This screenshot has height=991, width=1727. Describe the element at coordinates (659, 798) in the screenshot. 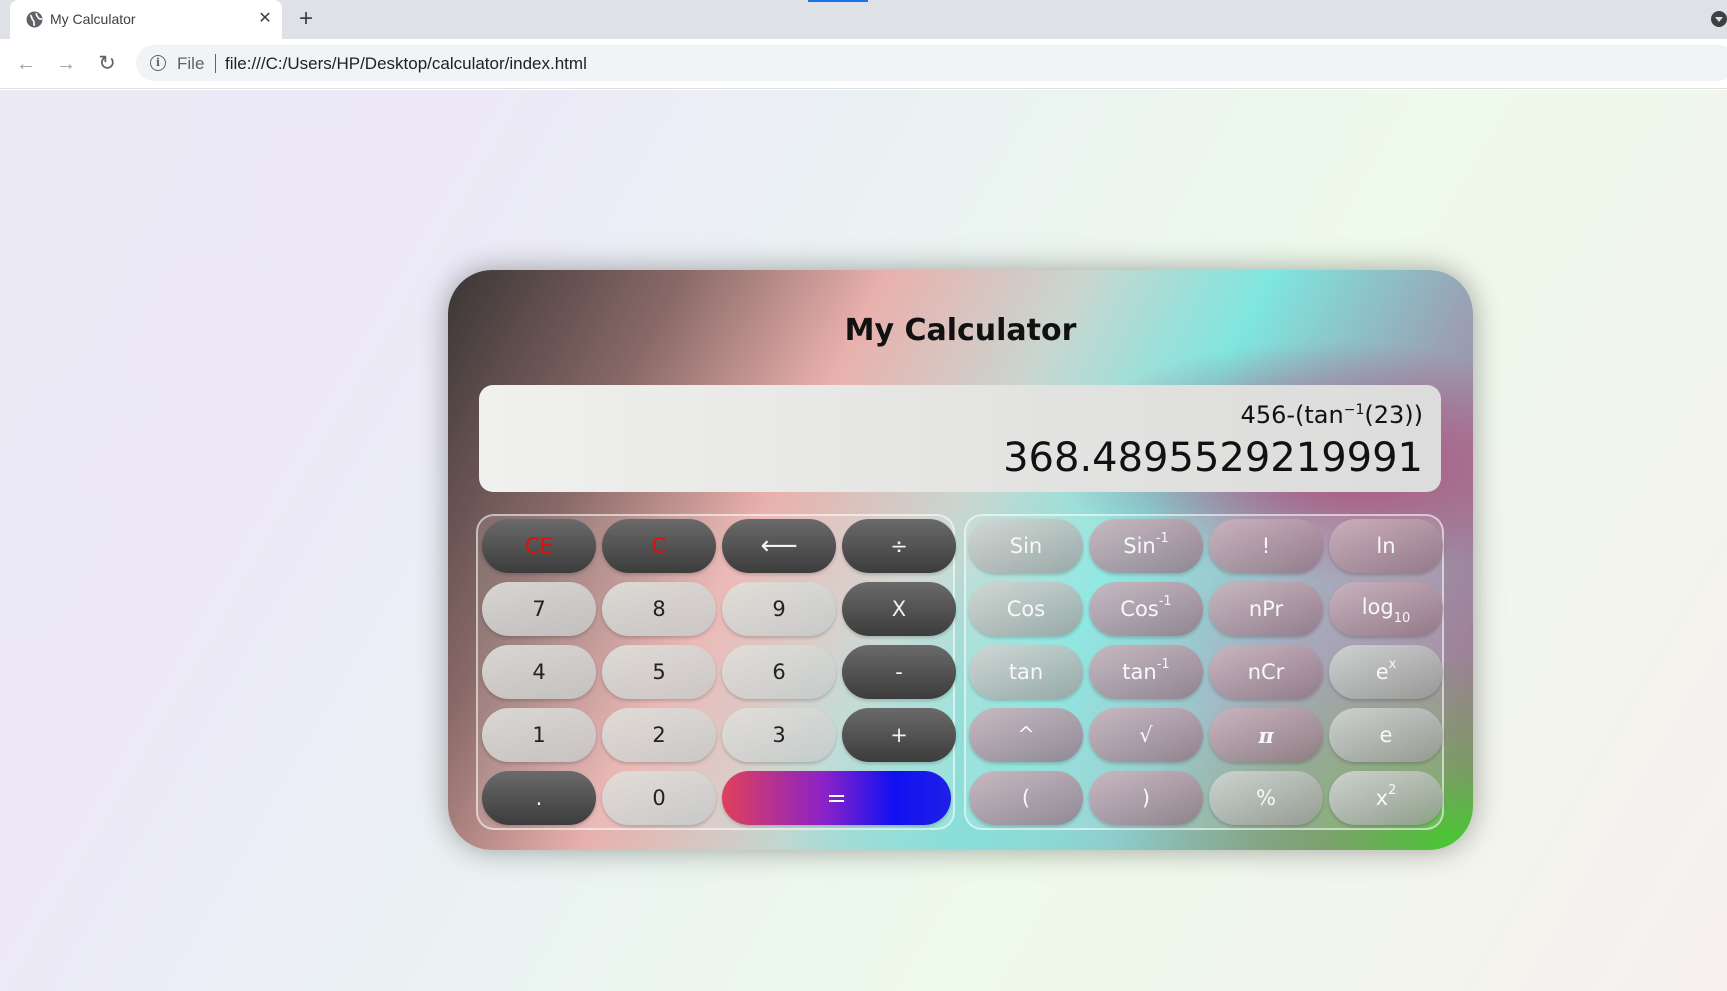

I see `digit-0-button: 0` at that location.